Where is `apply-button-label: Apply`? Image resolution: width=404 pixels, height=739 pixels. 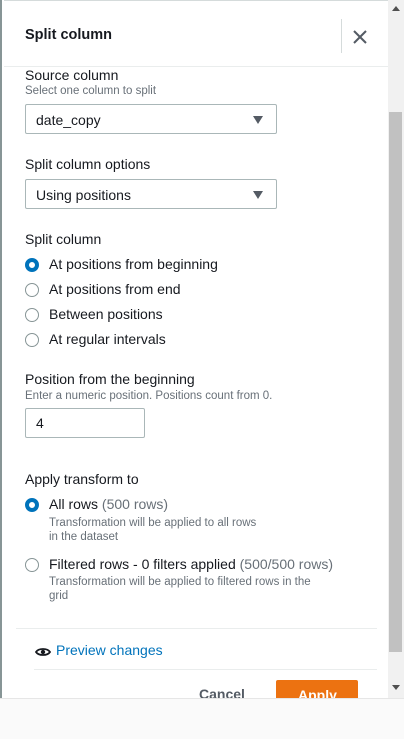
apply-button-label: Apply is located at coordinates (317, 692).